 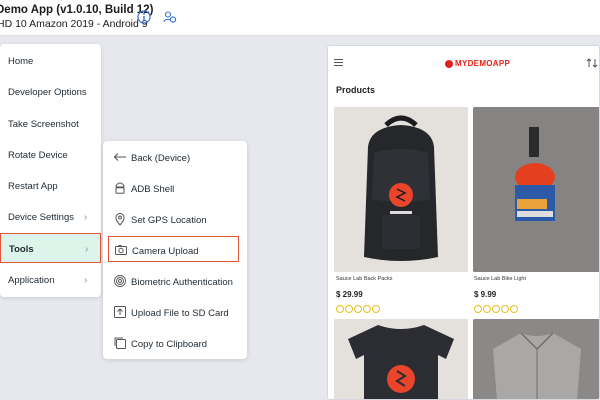 I want to click on submenu-item-adb-shell: ADB Shell, so click(x=175, y=189).